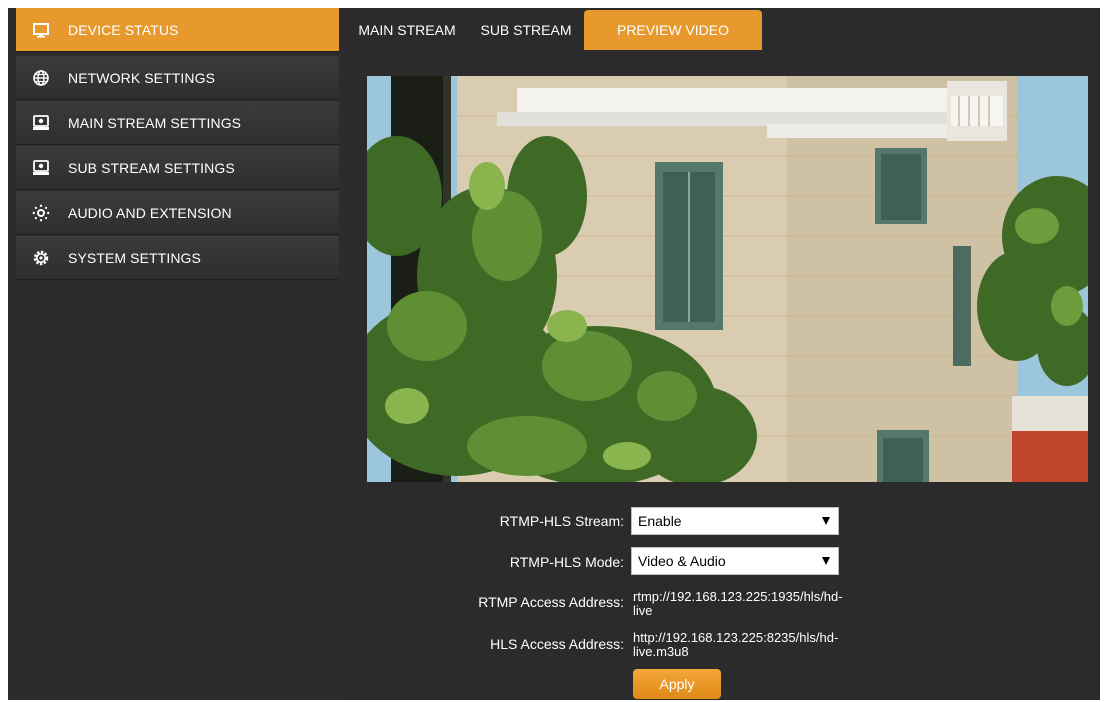  What do you see at coordinates (150, 212) in the screenshot?
I see `sidebar-item-label: AUDIO AND EXTENSION` at bounding box center [150, 212].